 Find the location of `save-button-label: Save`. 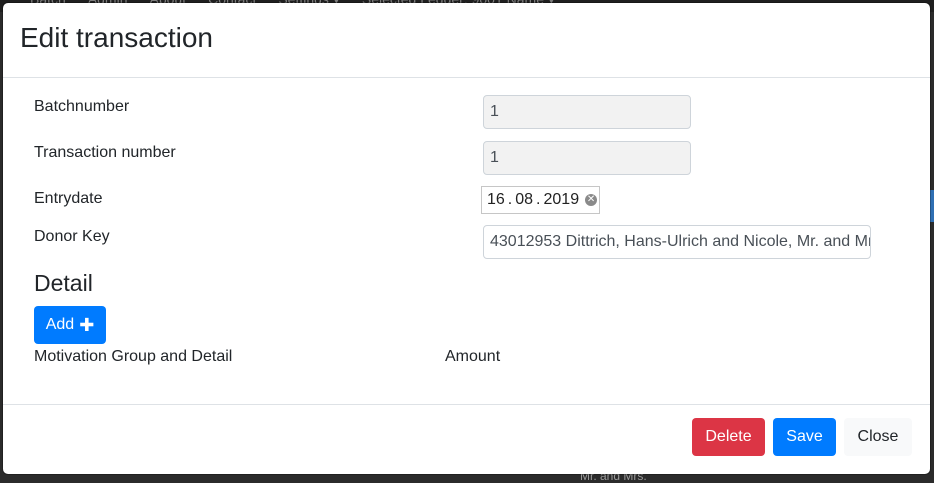

save-button-label: Save is located at coordinates (804, 436).